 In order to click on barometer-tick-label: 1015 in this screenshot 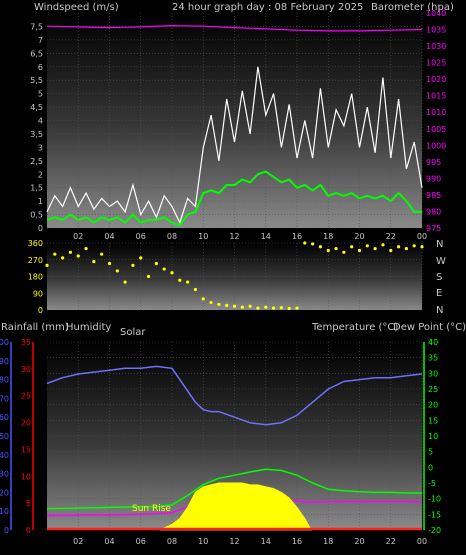, I will do `click(436, 96)`.